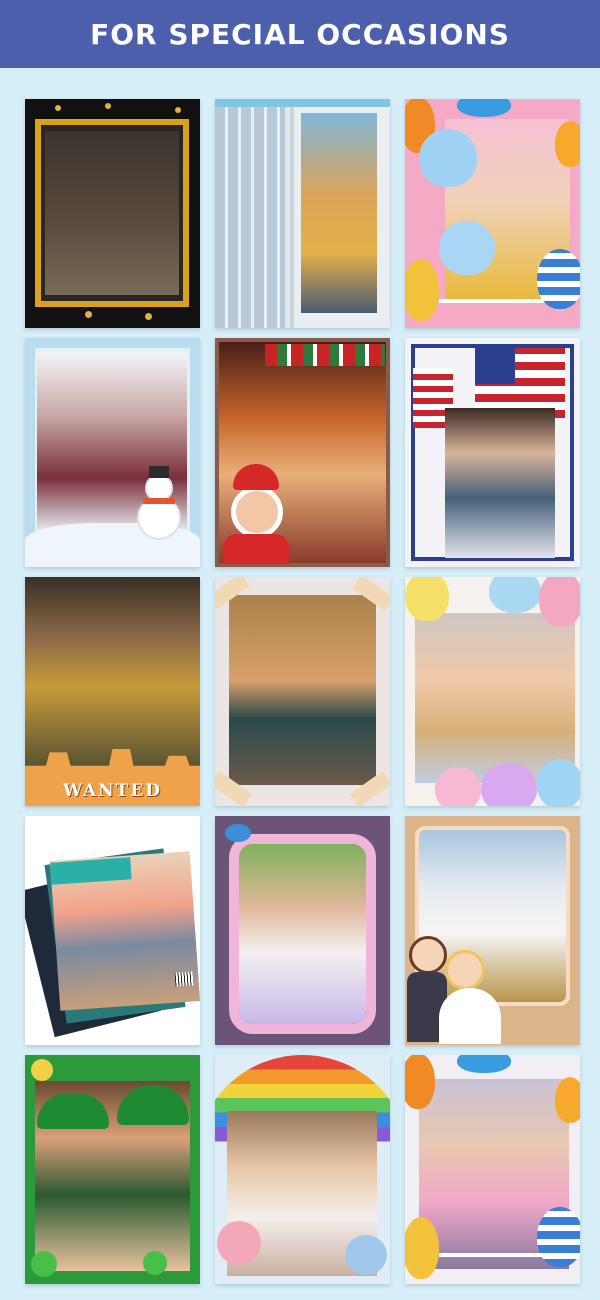 This screenshot has height=1300, width=600. I want to click on frame-card-vintage, so click(302, 691).